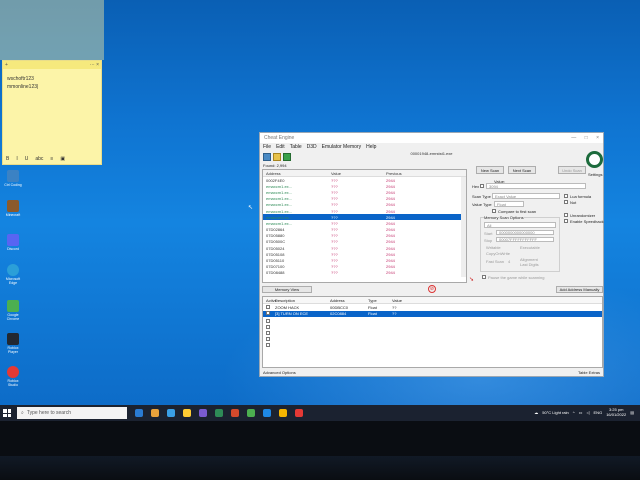 Image resolution: width=640 pixels, height=480 pixels. I want to click on minimize-button: —, so click(573, 138).